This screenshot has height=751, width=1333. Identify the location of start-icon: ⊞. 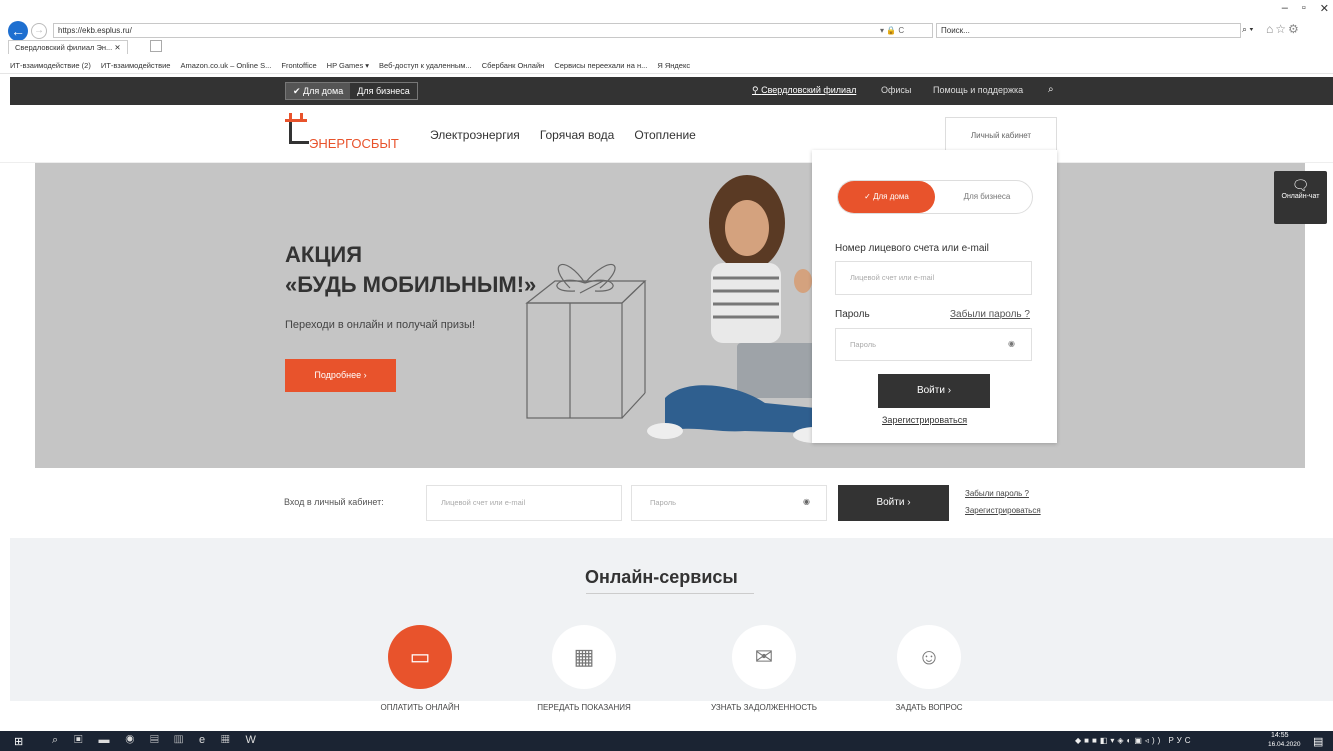
(18, 741).